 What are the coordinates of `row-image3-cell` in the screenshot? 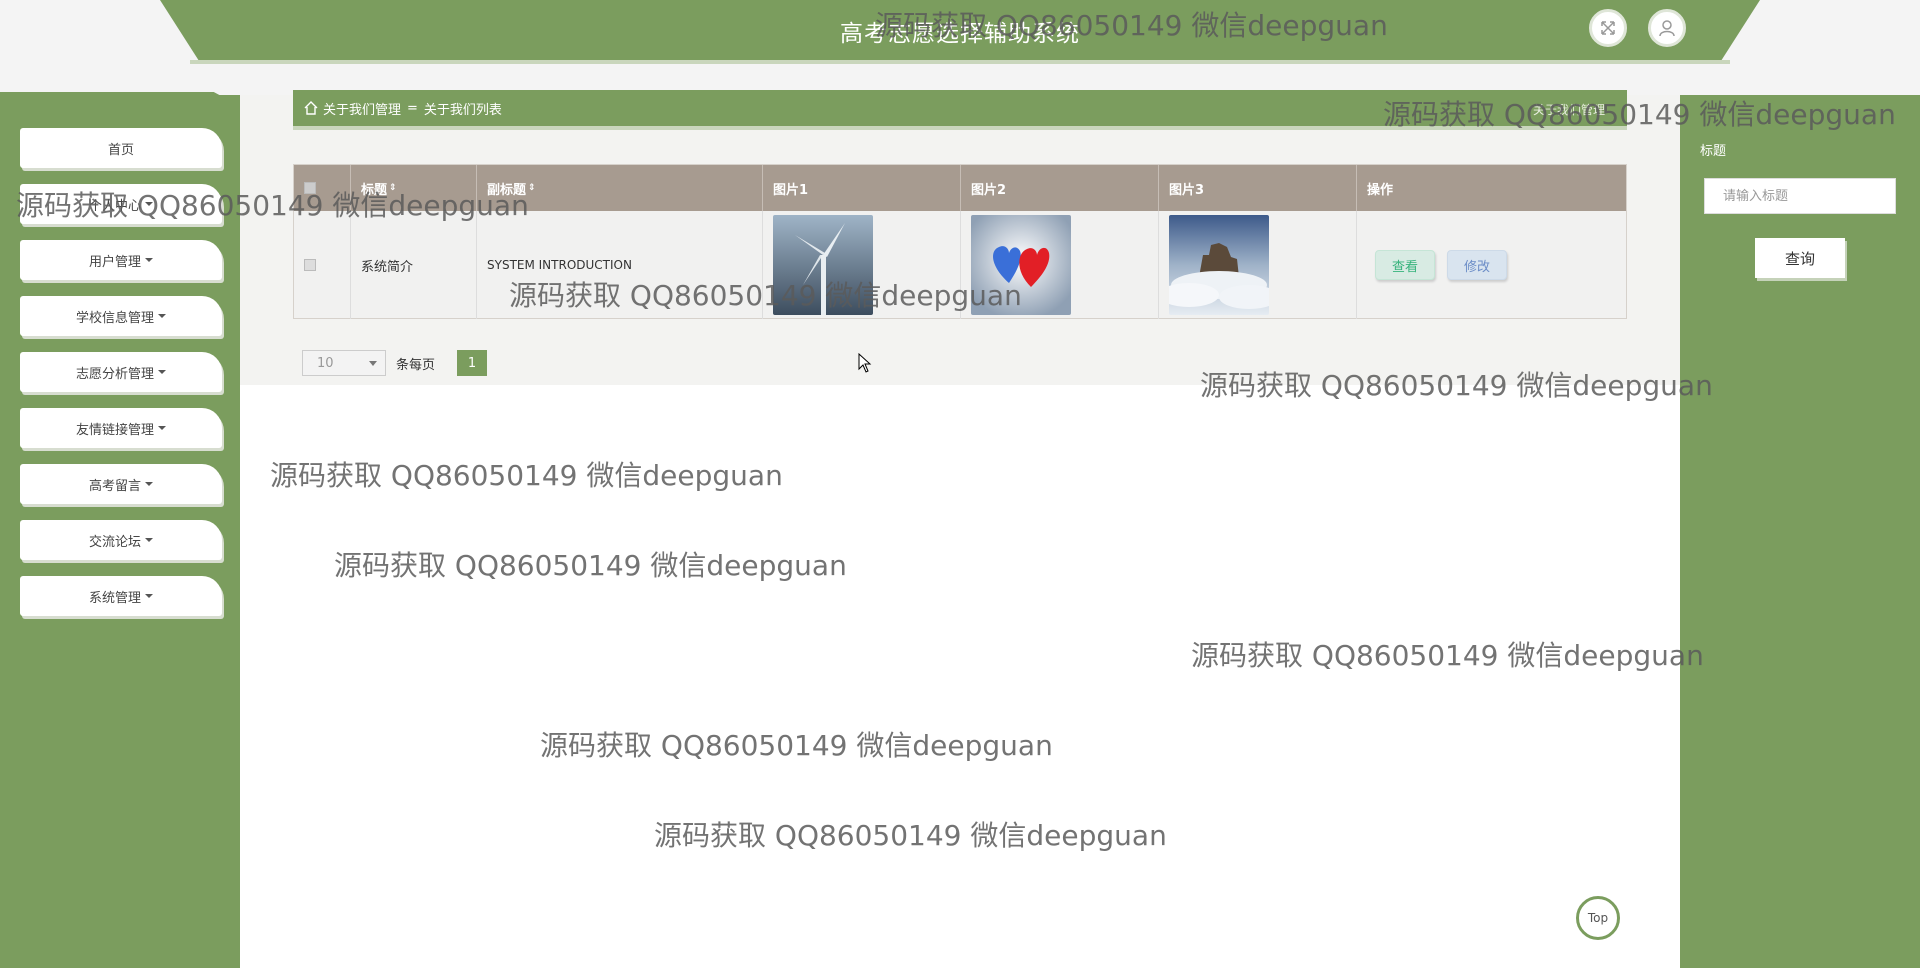 It's located at (1258, 265).